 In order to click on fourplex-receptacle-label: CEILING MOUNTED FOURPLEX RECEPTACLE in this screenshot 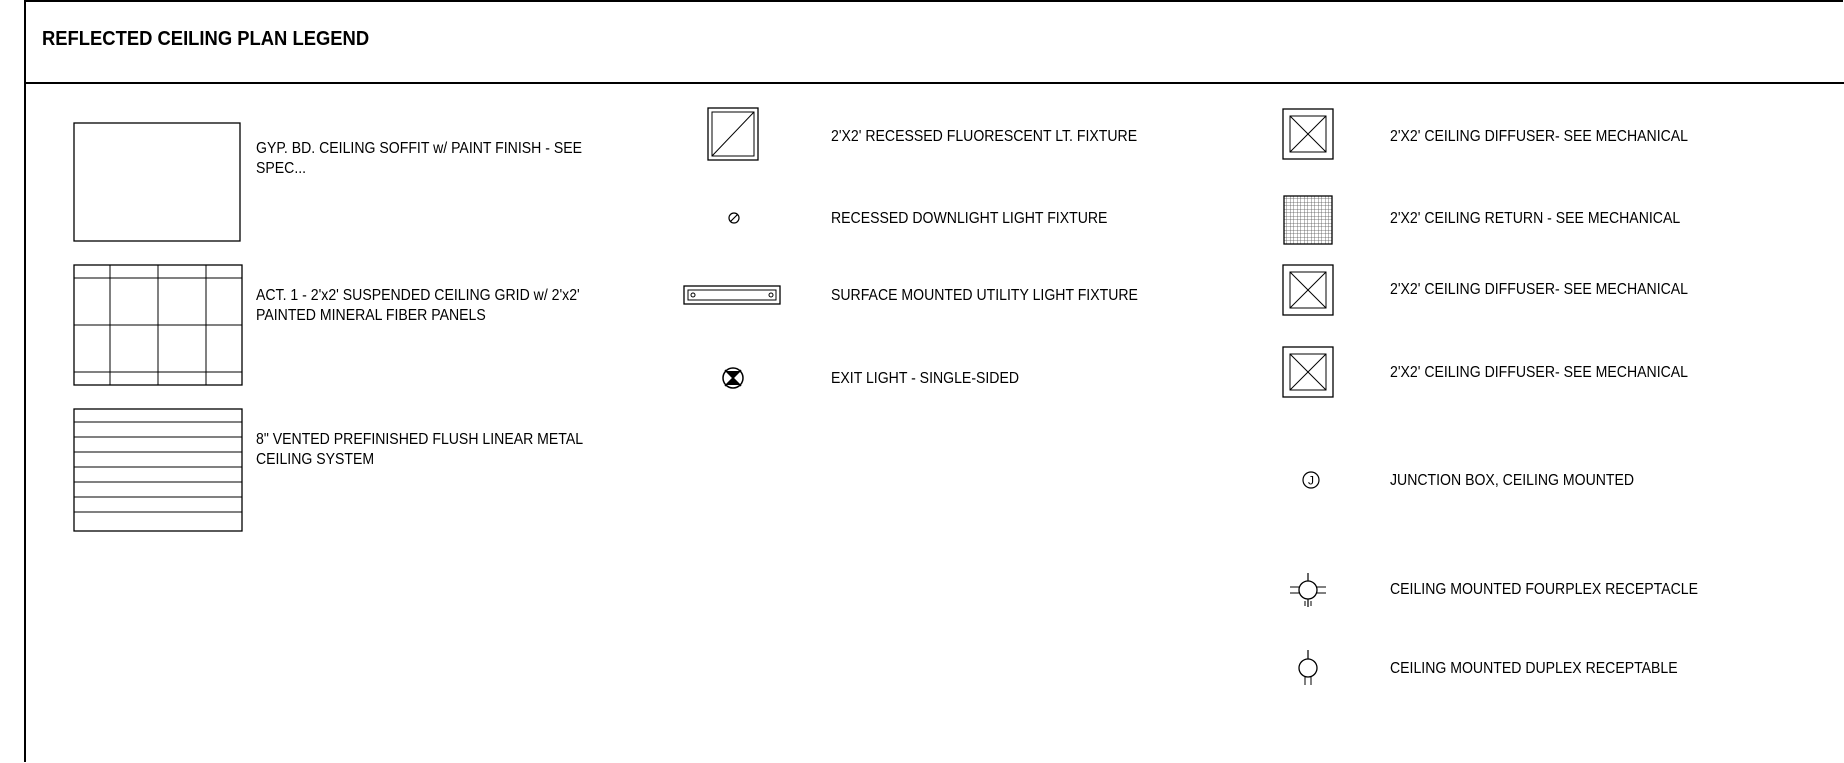, I will do `click(1544, 589)`.